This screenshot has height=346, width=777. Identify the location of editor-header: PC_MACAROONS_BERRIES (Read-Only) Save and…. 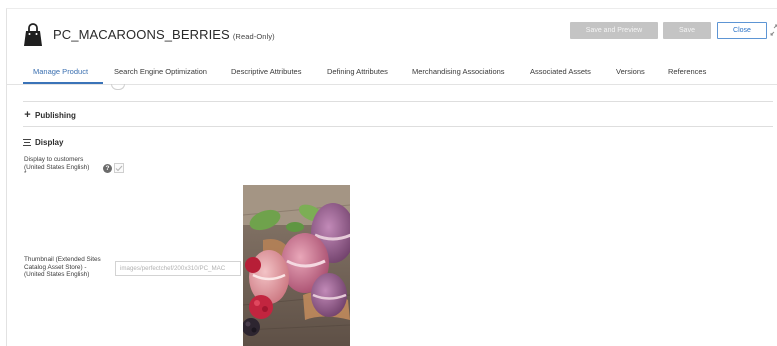
(392, 34).